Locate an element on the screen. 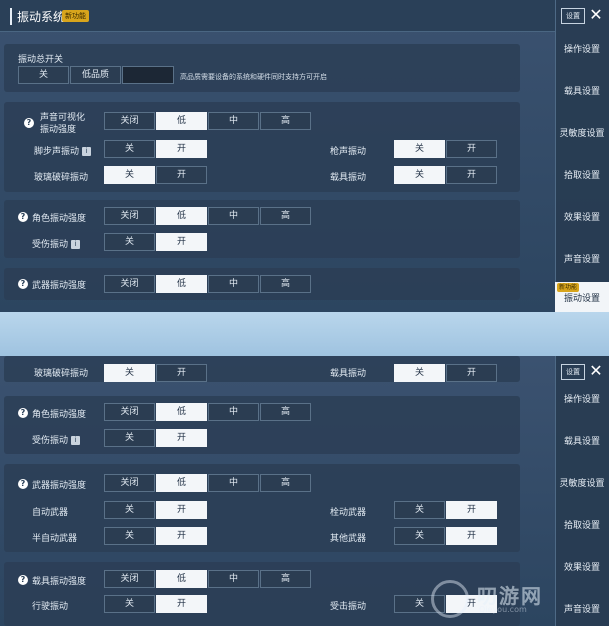  bolt-weapon-off: 关 is located at coordinates (419, 510).